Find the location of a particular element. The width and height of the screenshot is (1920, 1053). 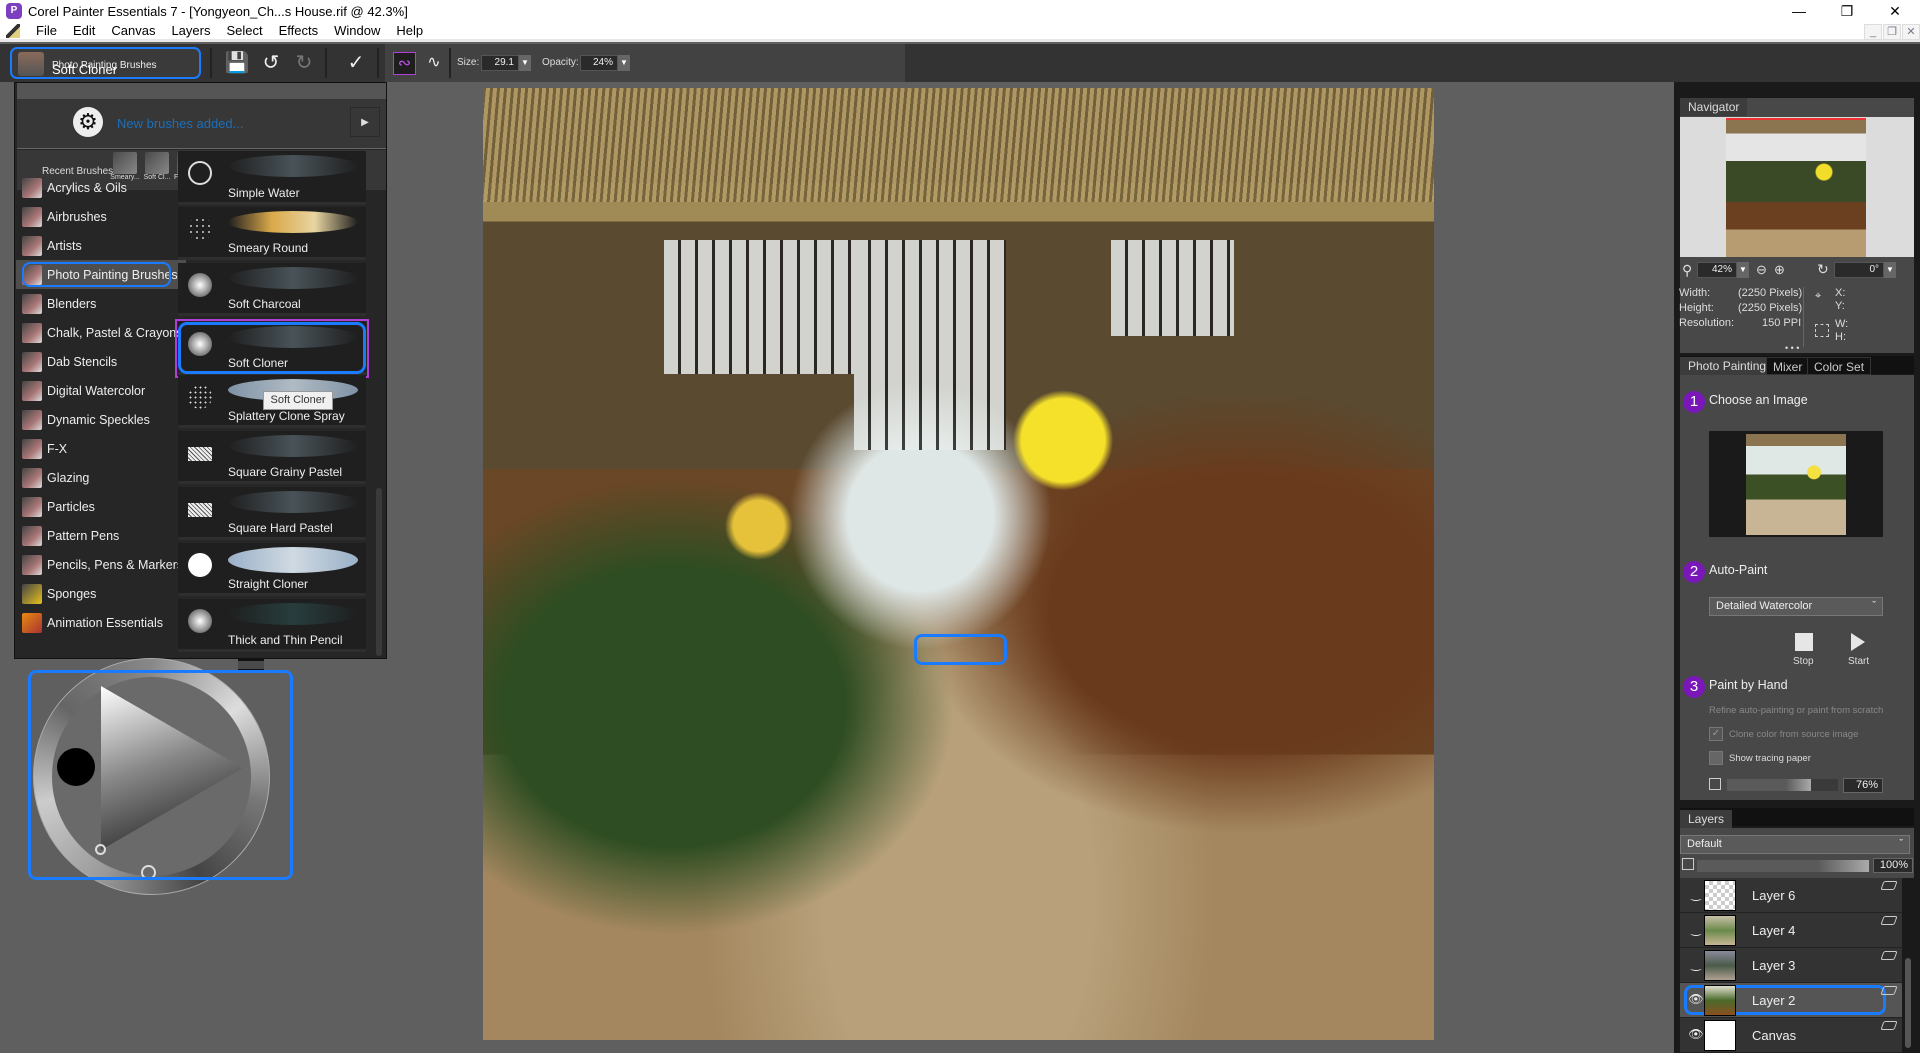

source-image-thumbnail is located at coordinates (1796, 484).